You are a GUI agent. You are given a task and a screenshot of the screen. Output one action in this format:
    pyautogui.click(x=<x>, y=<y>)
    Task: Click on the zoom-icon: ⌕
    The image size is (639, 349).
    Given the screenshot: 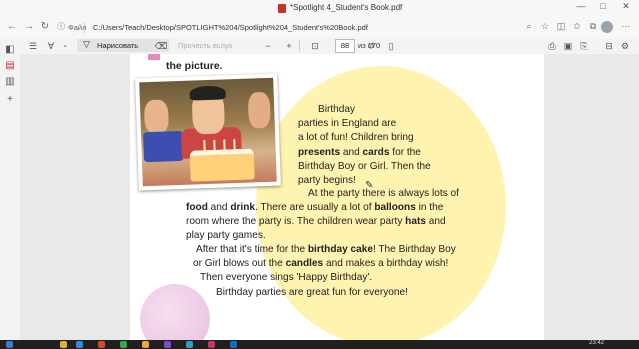 What is the action you would take?
    pyautogui.click(x=529, y=26)
    